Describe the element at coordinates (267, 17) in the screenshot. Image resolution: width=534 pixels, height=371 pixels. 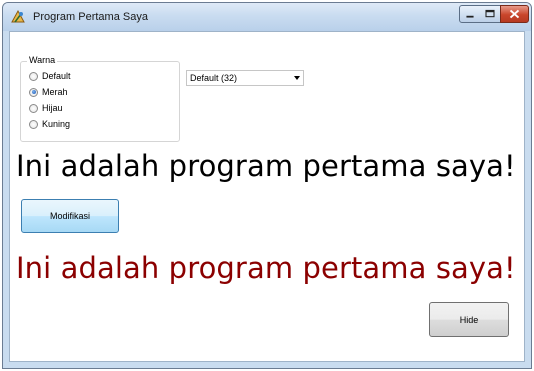
I see `title-bar: Program Pertama Saya` at that location.